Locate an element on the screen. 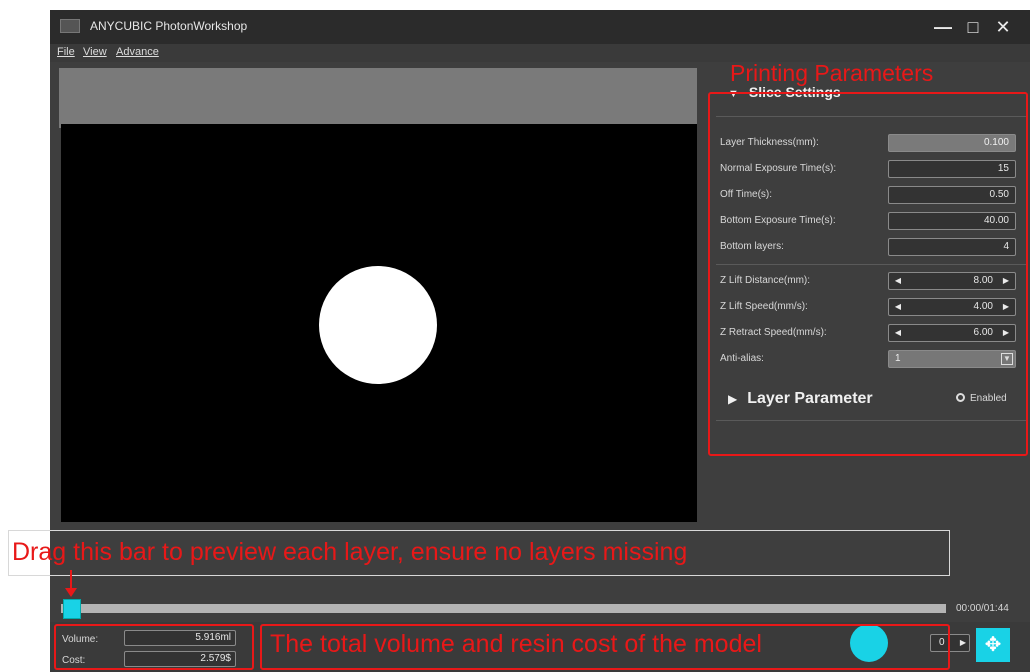  layer-slice-shape is located at coordinates (378, 325).